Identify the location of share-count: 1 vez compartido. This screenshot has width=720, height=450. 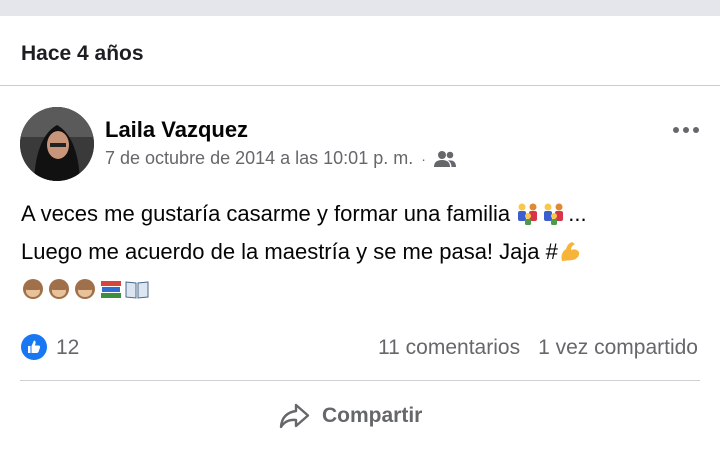
(618, 348).